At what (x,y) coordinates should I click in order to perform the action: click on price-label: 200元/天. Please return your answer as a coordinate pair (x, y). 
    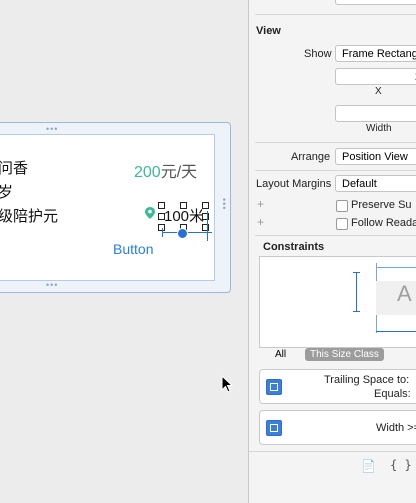
    Looking at the image, I should click on (165, 170).